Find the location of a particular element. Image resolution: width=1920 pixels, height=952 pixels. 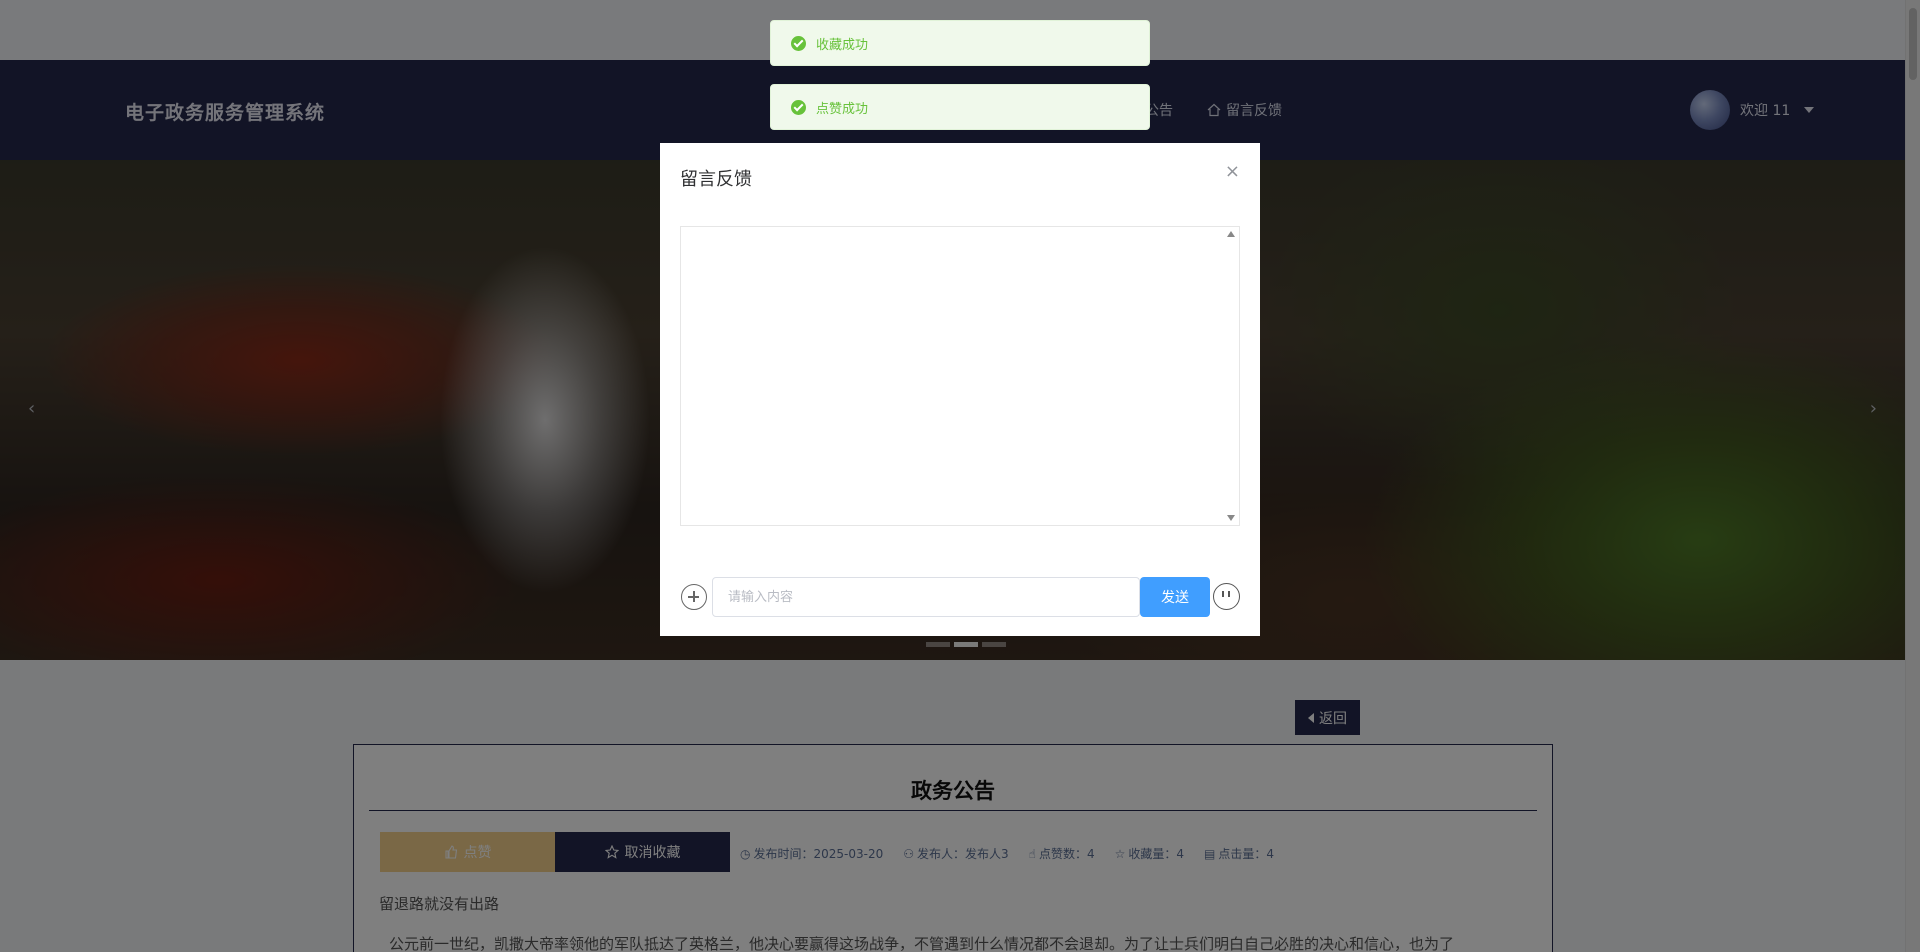

emoji-icon is located at coordinates (1226, 596).